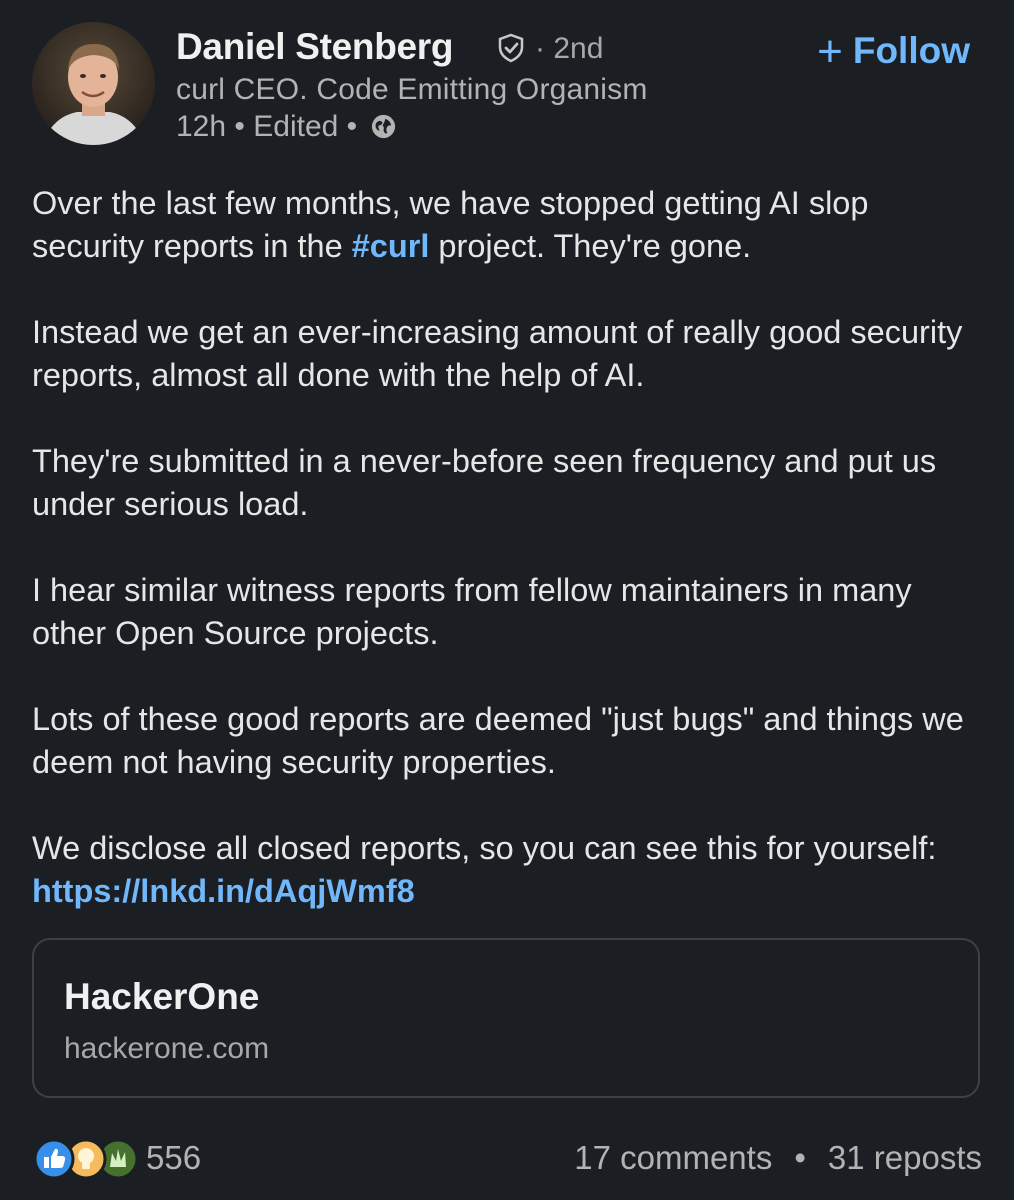 The width and height of the screenshot is (1014, 1200). Describe the element at coordinates (511, 48) in the screenshot. I see `verified-shield-icon` at that location.